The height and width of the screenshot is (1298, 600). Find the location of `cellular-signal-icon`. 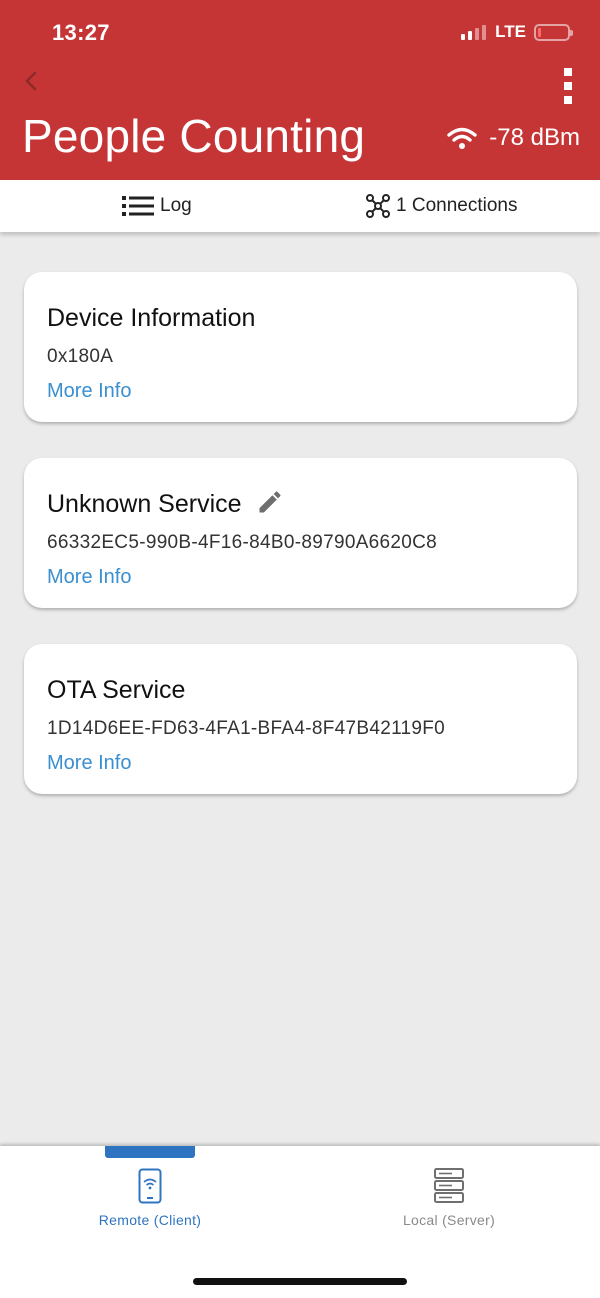

cellular-signal-icon is located at coordinates (474, 32).